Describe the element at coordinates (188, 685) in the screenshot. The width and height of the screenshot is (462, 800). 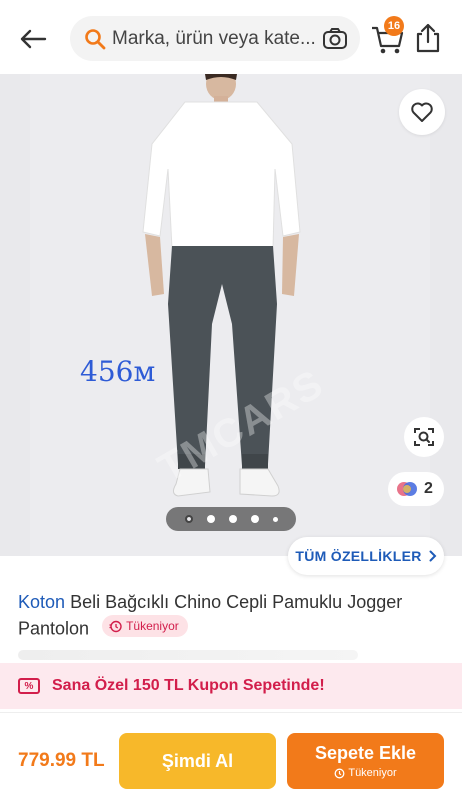
I see `coupon-text: Sana Özel 150 TL Kupon Sepetinde!` at that location.